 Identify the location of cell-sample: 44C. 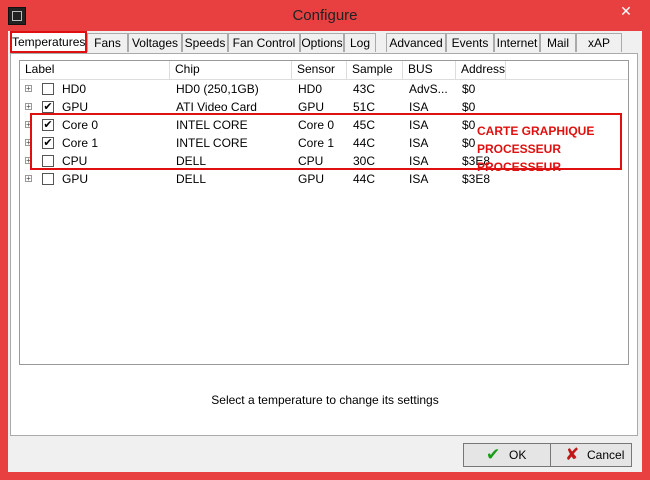
(364, 179).